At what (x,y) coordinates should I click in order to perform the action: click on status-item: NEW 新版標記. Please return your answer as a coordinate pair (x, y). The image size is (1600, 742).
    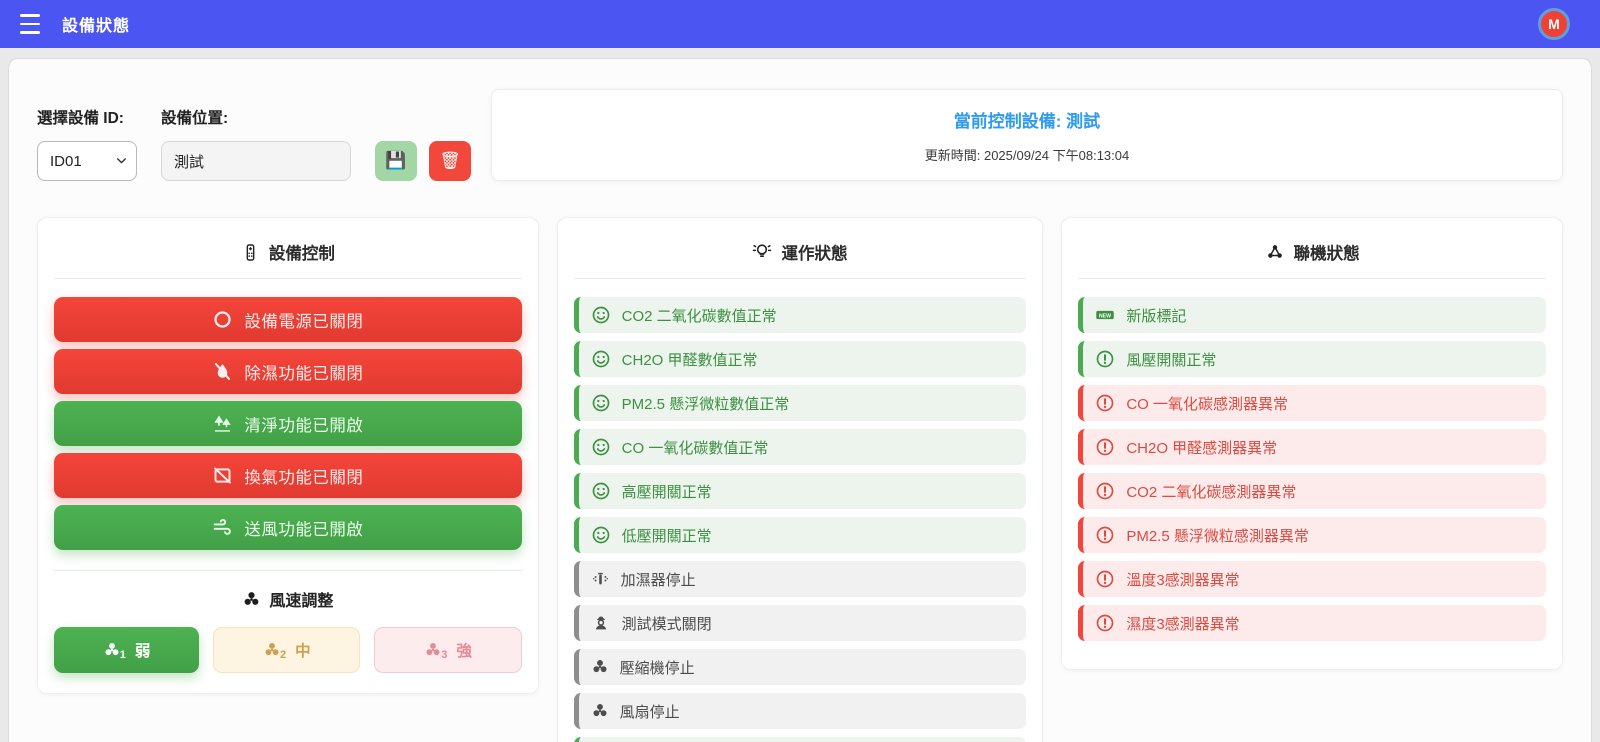
    Looking at the image, I should click on (1312, 315).